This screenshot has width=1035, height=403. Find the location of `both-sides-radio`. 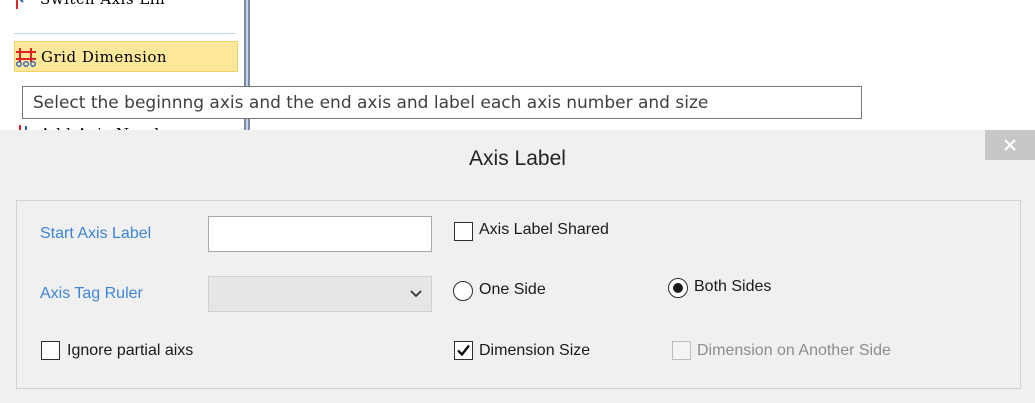

both-sides-radio is located at coordinates (678, 288).